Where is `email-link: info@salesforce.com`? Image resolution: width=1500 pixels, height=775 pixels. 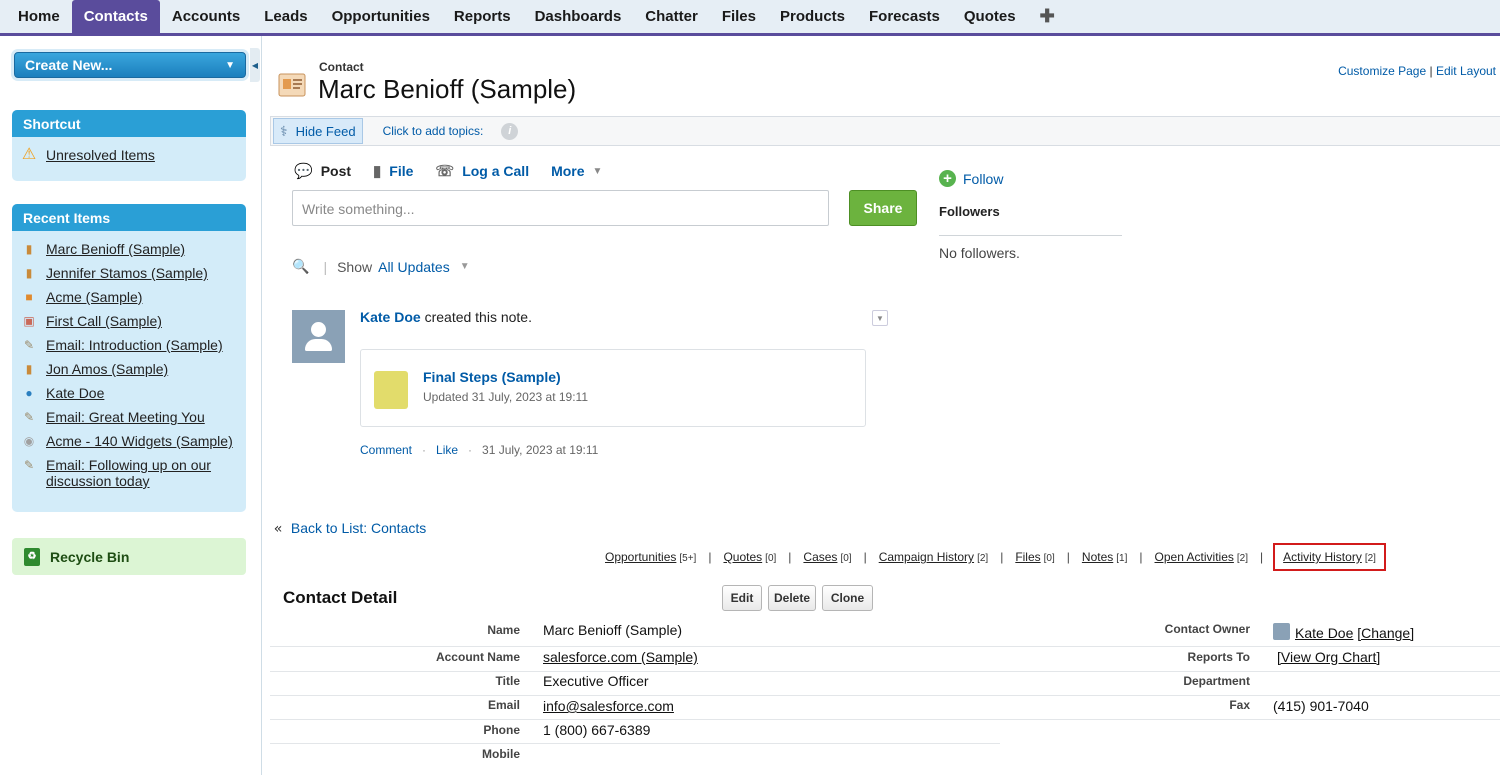 email-link: info@salesforce.com is located at coordinates (608, 706).